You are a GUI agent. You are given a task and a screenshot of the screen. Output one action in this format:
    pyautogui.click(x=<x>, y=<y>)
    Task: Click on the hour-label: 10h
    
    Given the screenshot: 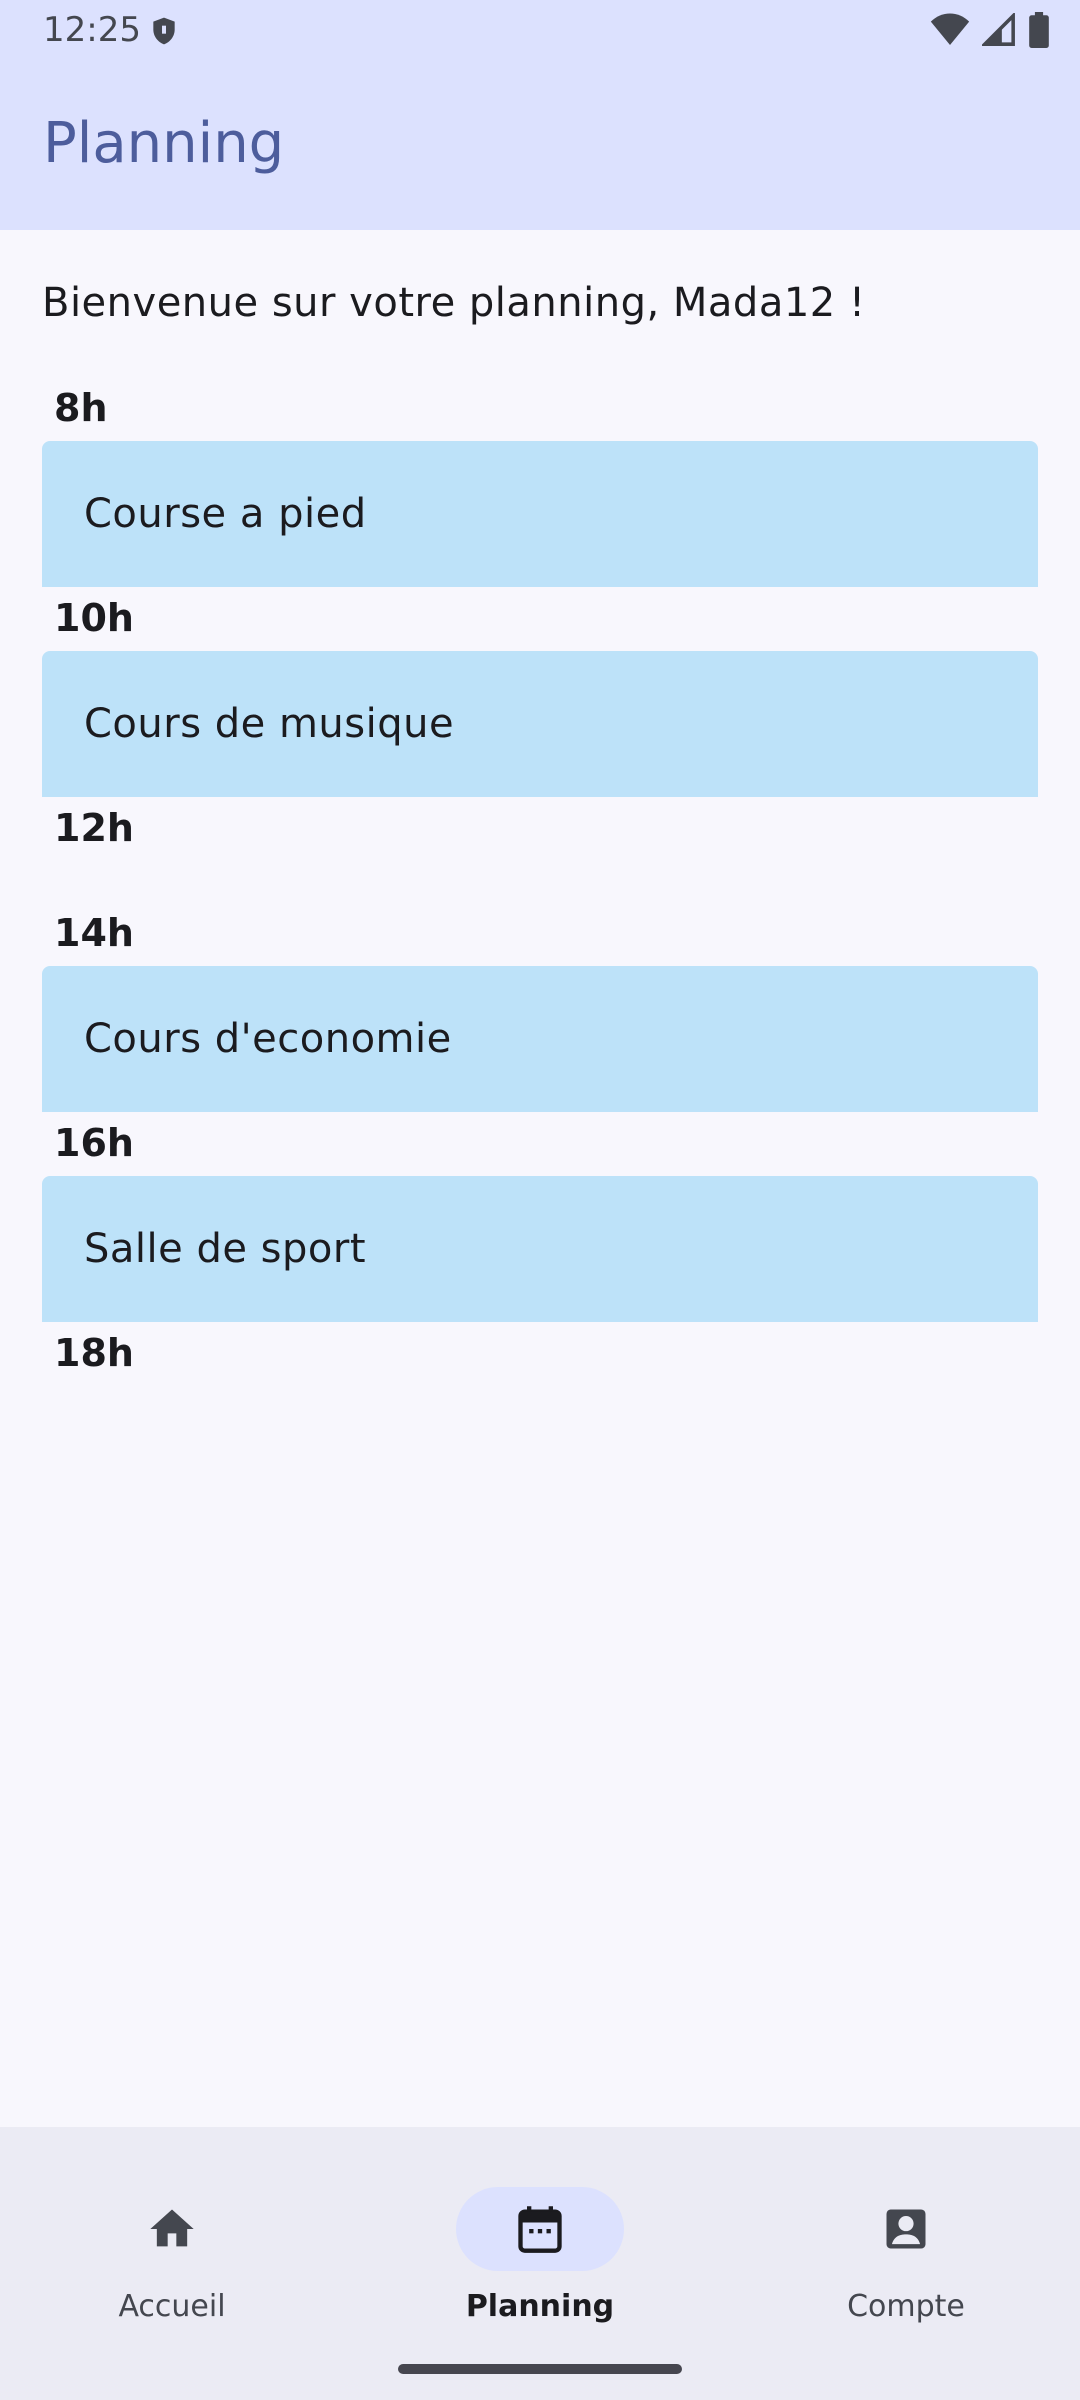 What is the action you would take?
    pyautogui.click(x=94, y=618)
    